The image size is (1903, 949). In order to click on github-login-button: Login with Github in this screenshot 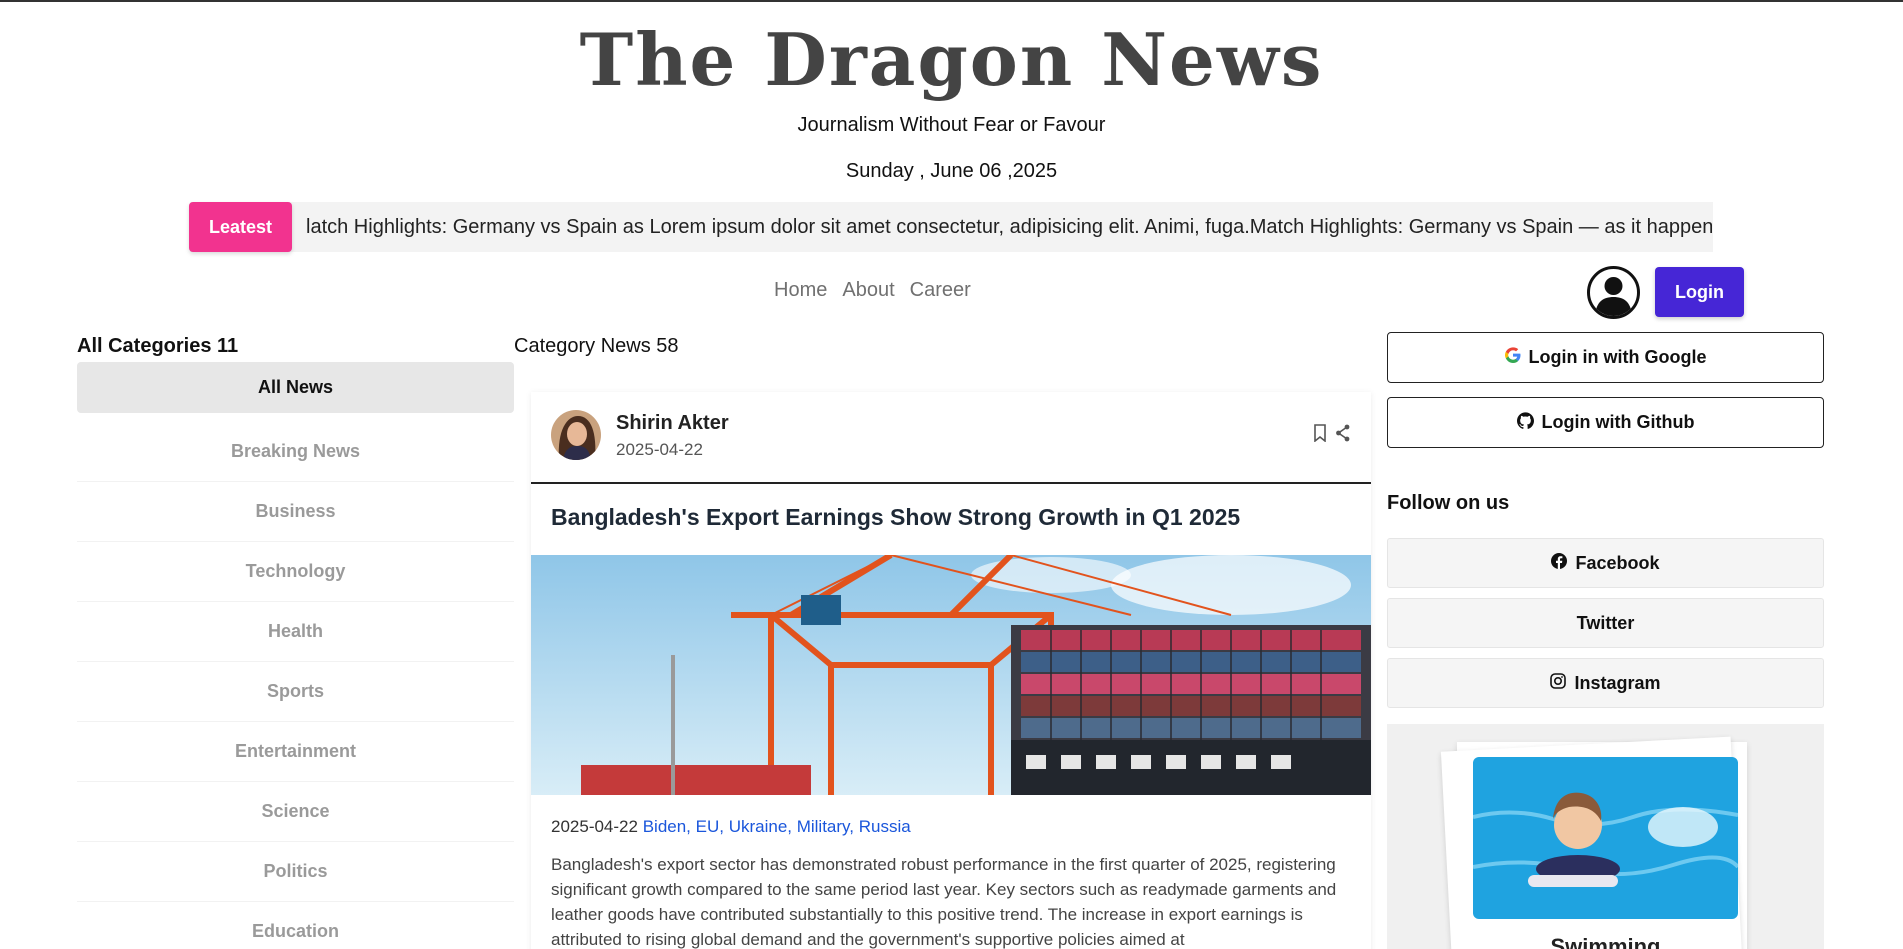, I will do `click(1605, 422)`.